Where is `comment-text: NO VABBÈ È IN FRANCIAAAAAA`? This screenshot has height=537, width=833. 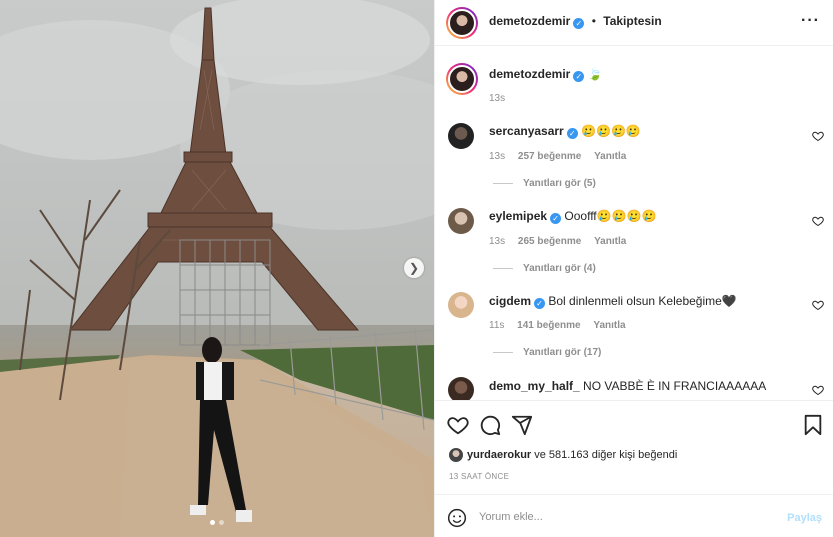 comment-text: NO VABBÈ È IN FRANCIAAAAAA is located at coordinates (675, 386).